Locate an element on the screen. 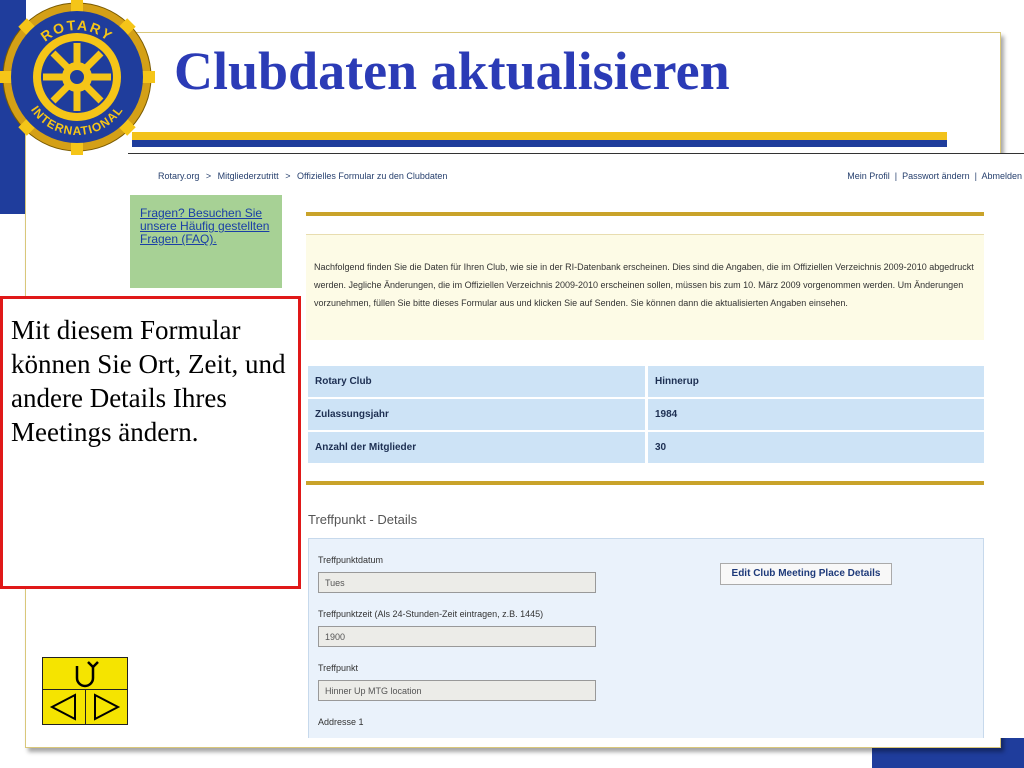 Image resolution: width=1024 pixels, height=768 pixels. title-blue-rule is located at coordinates (539, 143).